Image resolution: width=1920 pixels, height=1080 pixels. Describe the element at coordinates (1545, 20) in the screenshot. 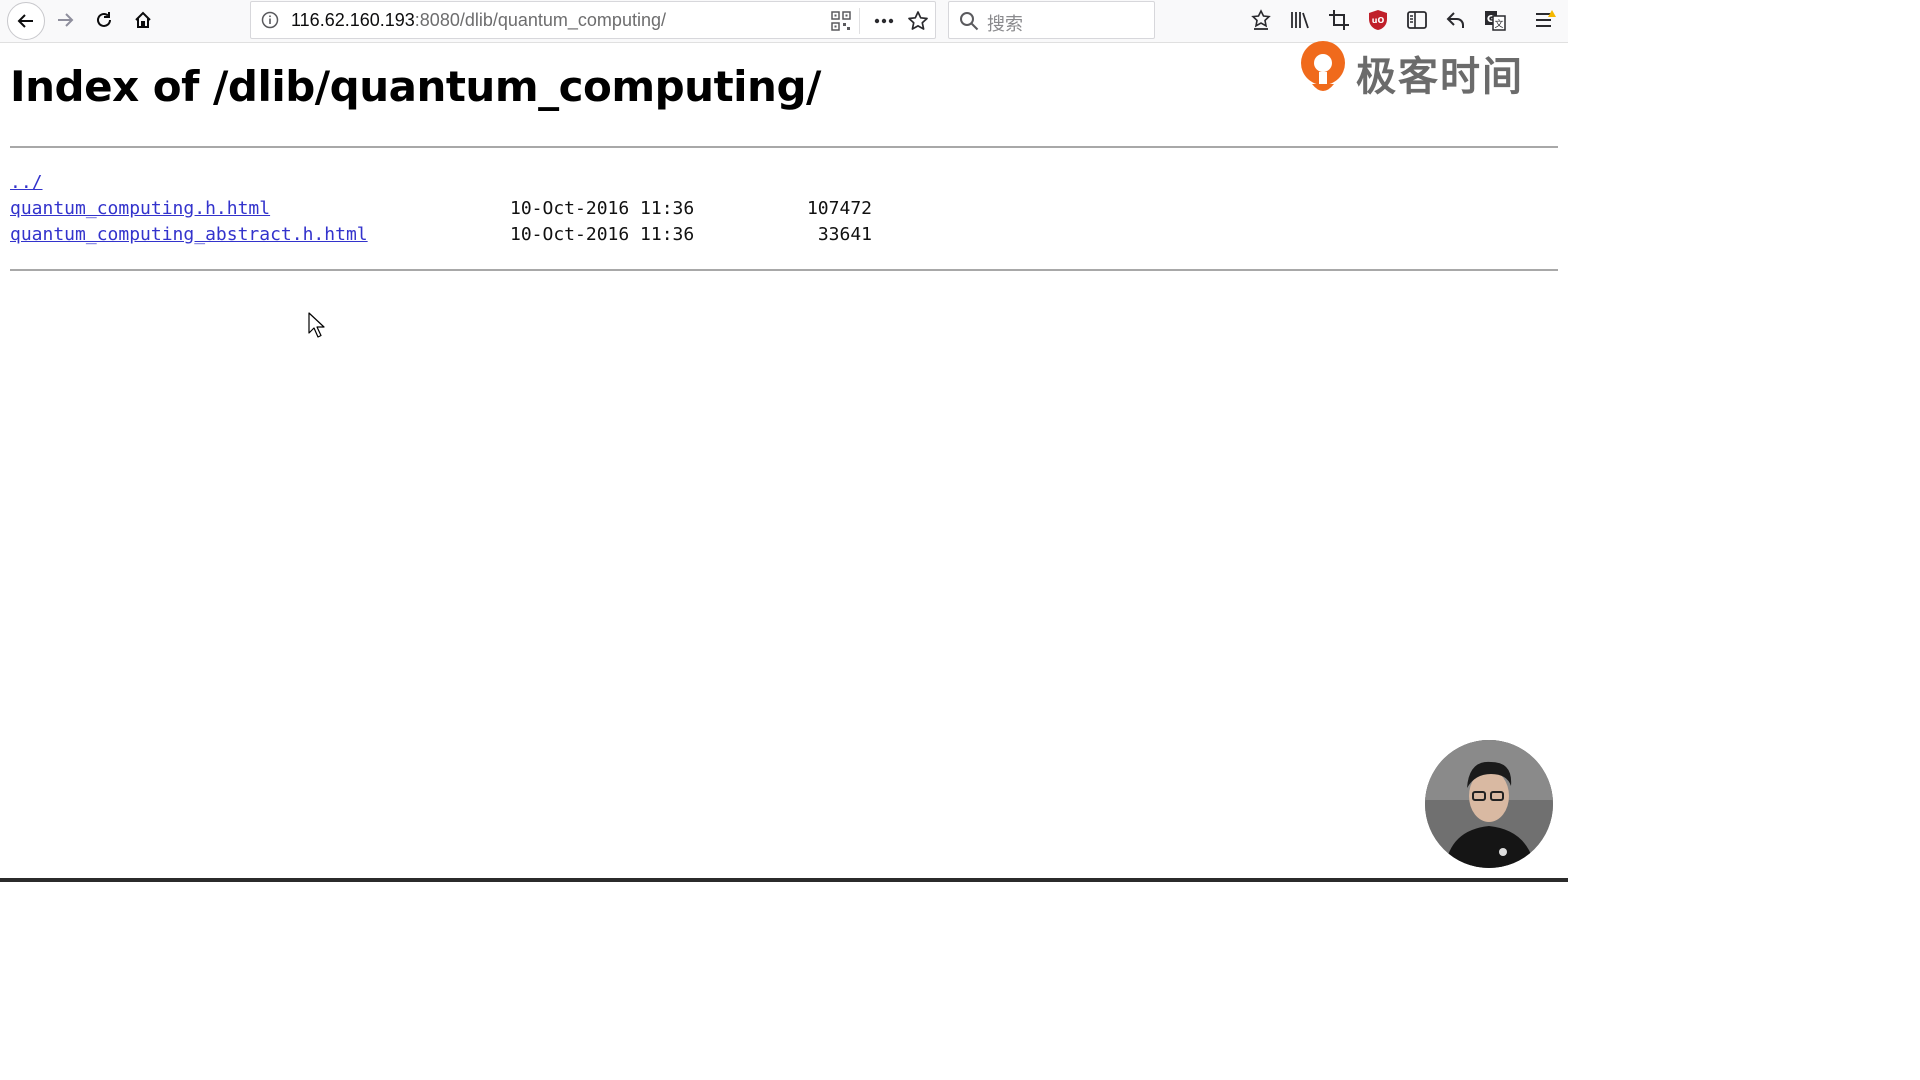

I see `menu-icon` at that location.